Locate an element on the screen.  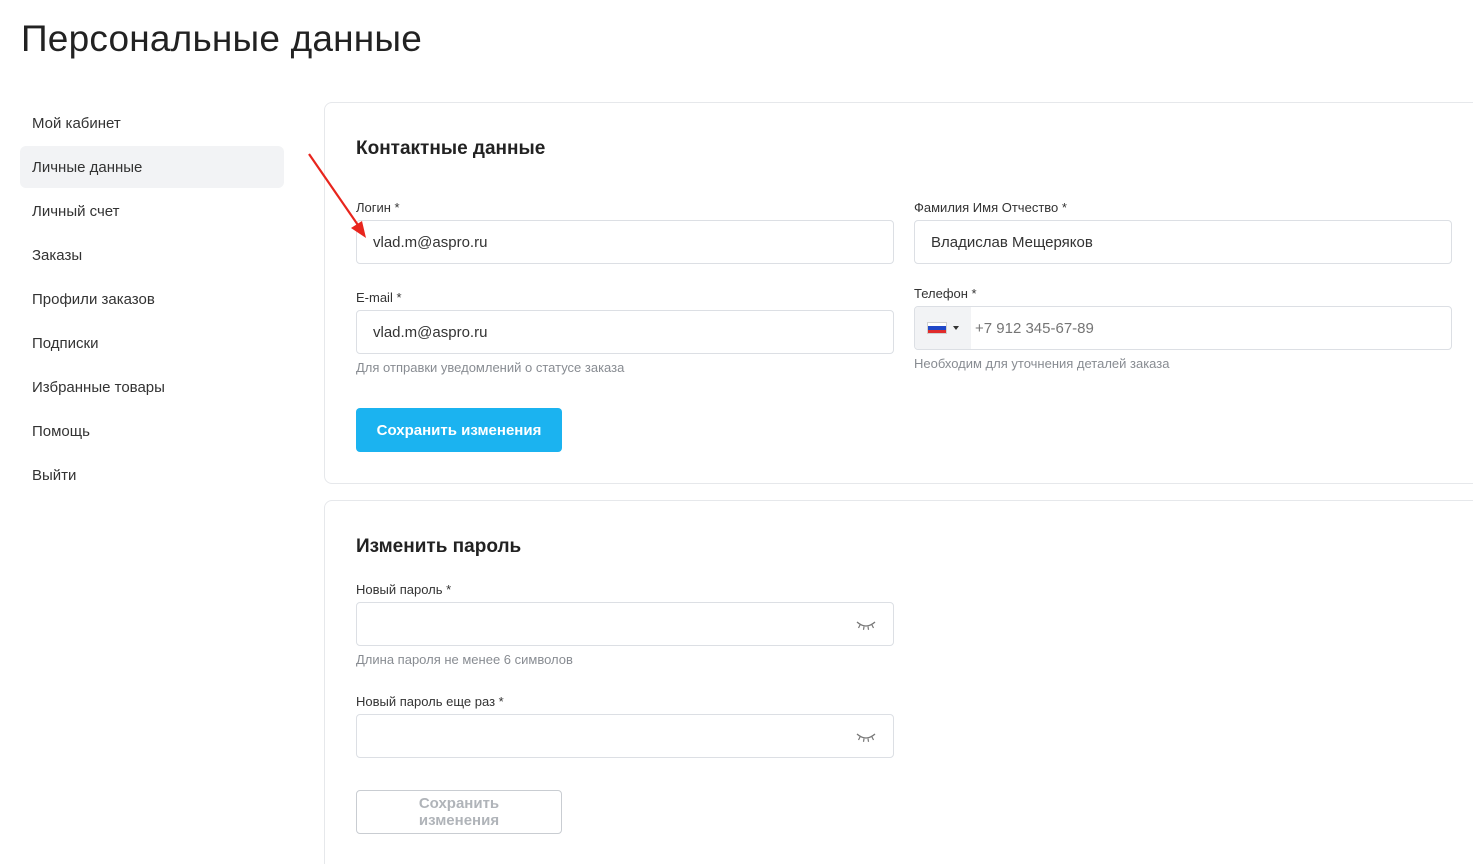
sidebar-item-logout: Выйти is located at coordinates (152, 475).